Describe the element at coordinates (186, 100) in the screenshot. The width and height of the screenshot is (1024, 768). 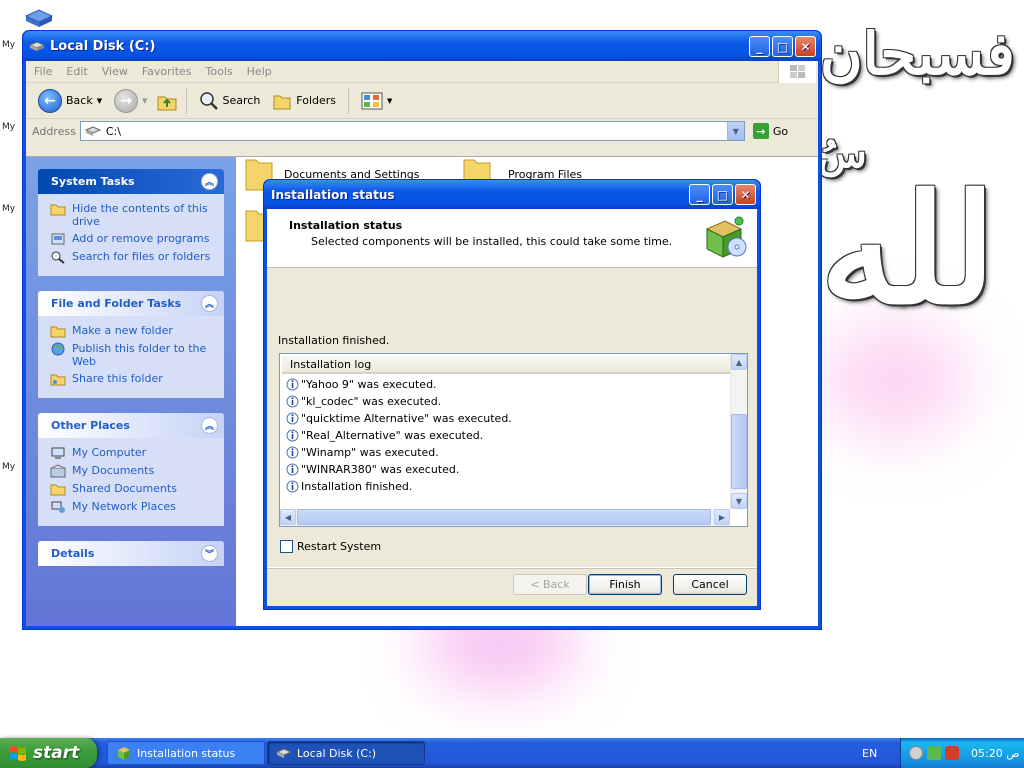
I see `toolbar-separator` at that location.